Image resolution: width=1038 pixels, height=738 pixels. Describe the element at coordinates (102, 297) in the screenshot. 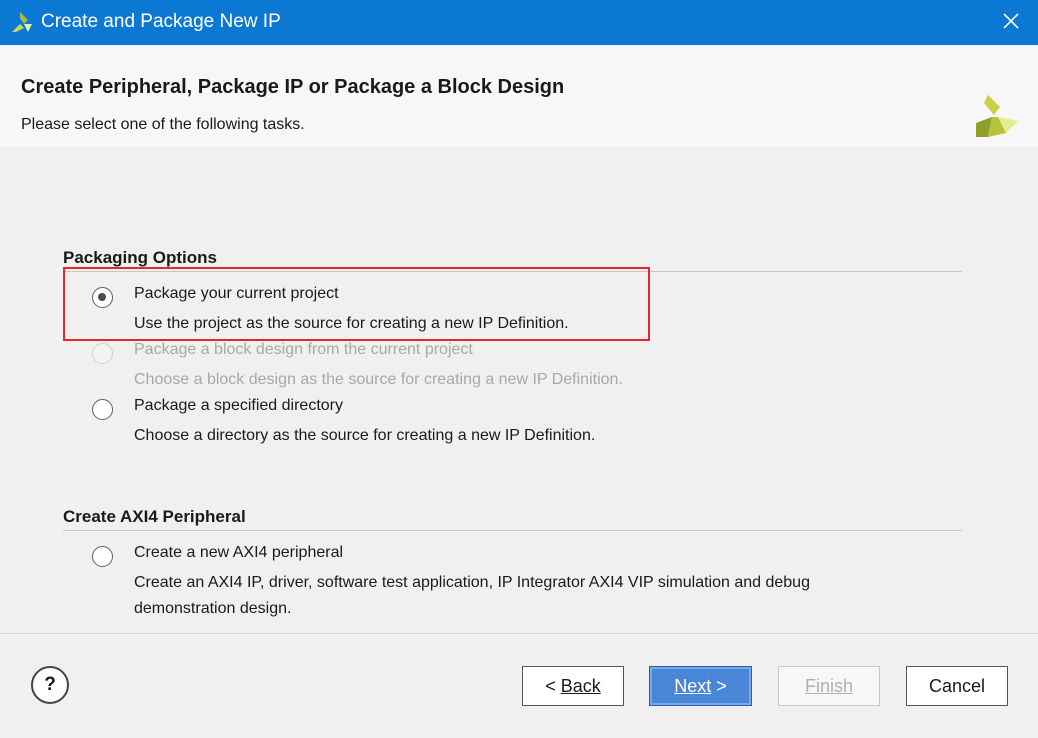

I see `radio-package-current-project` at that location.